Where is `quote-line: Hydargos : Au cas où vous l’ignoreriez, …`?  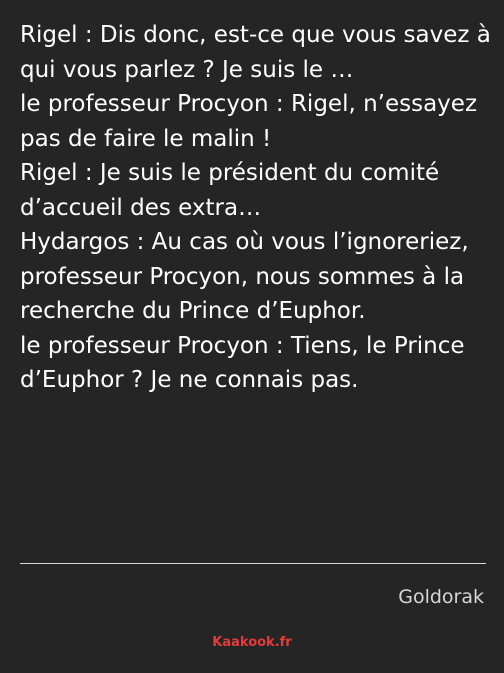 quote-line: Hydargos : Au cas où vous l’ignoreriez, … is located at coordinates (244, 276).